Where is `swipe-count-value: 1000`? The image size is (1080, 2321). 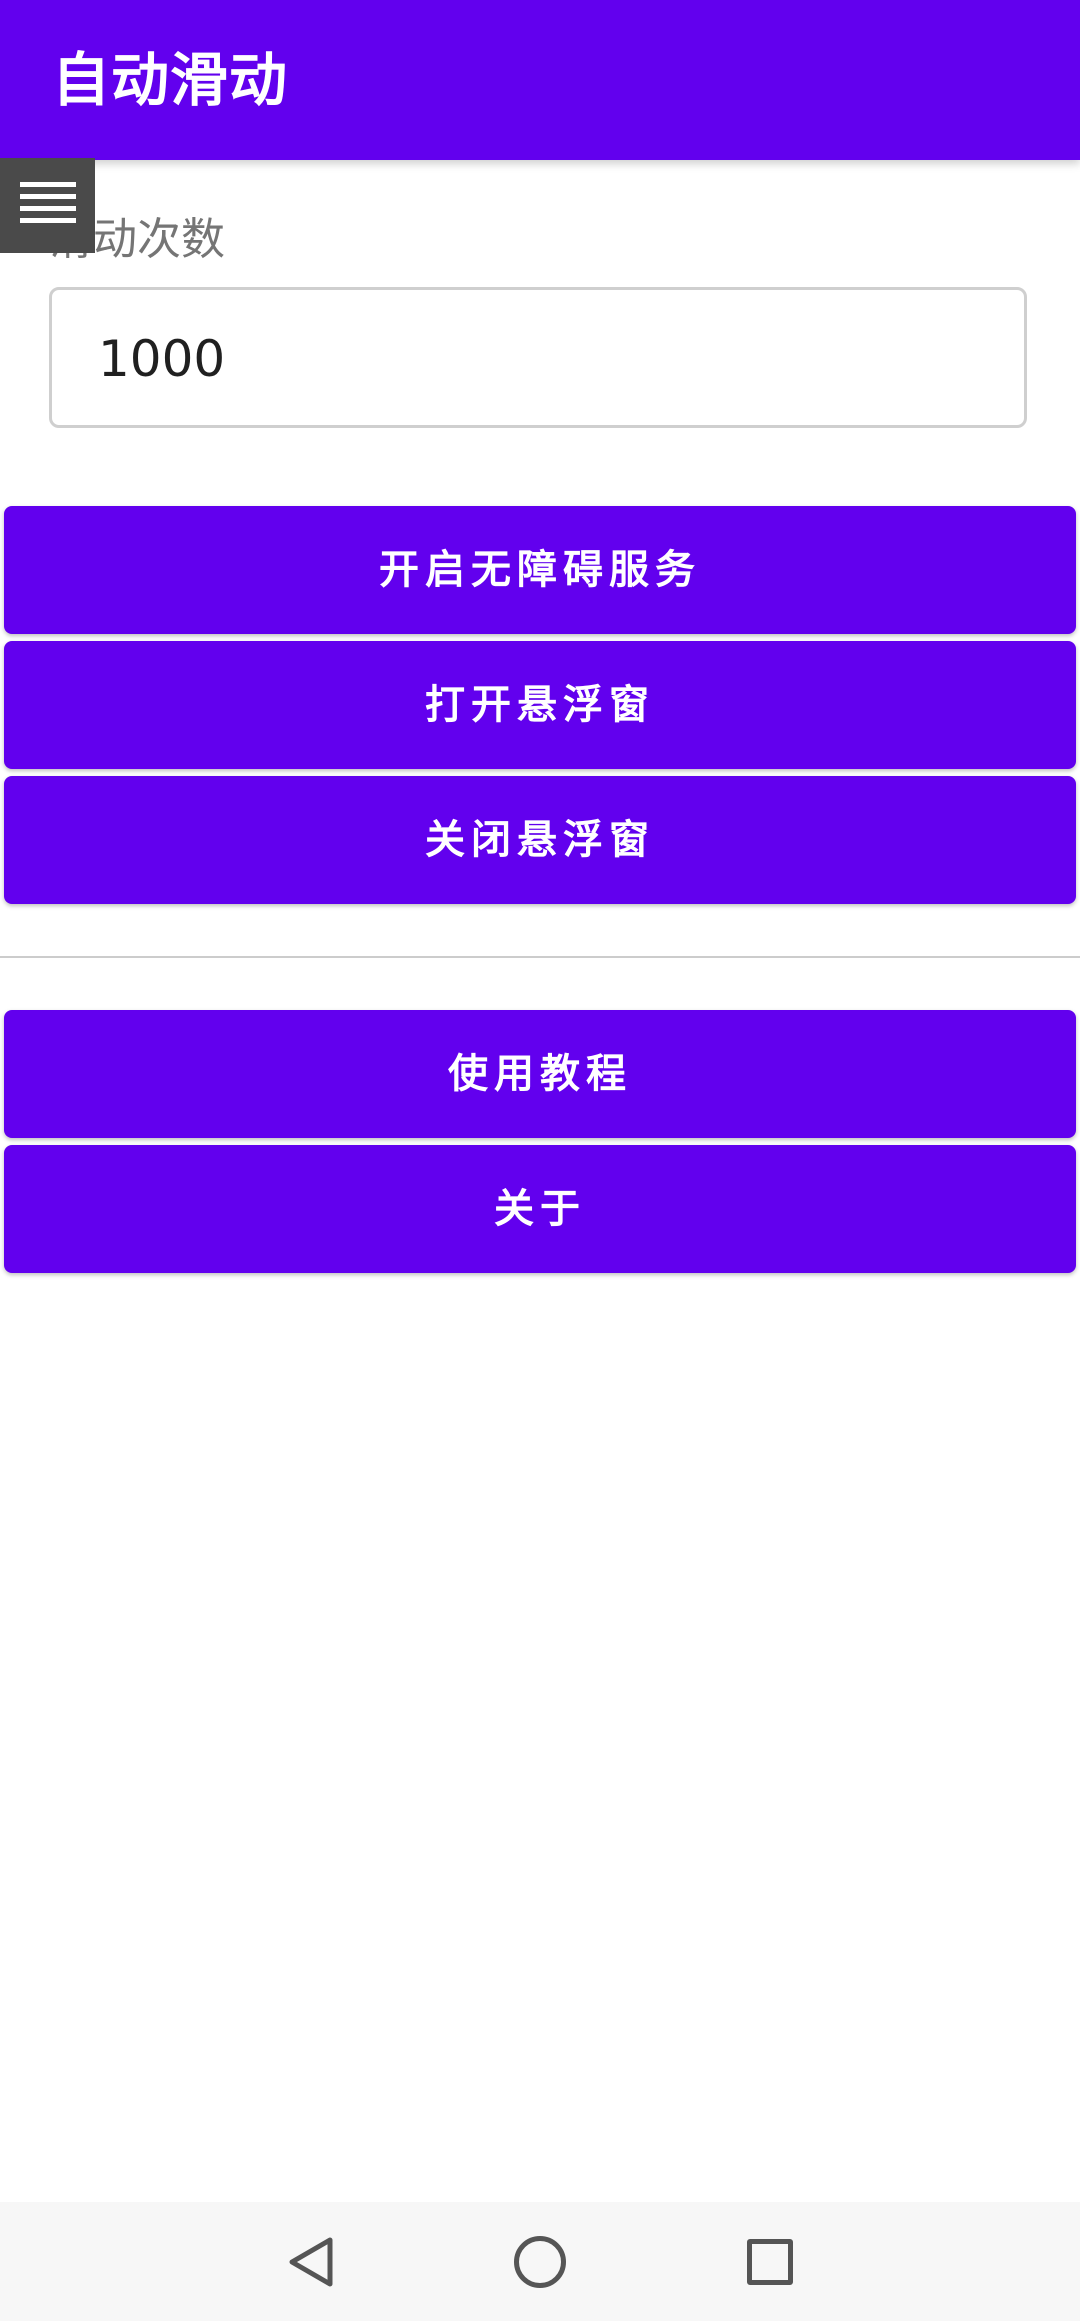 swipe-count-value: 1000 is located at coordinates (162, 359).